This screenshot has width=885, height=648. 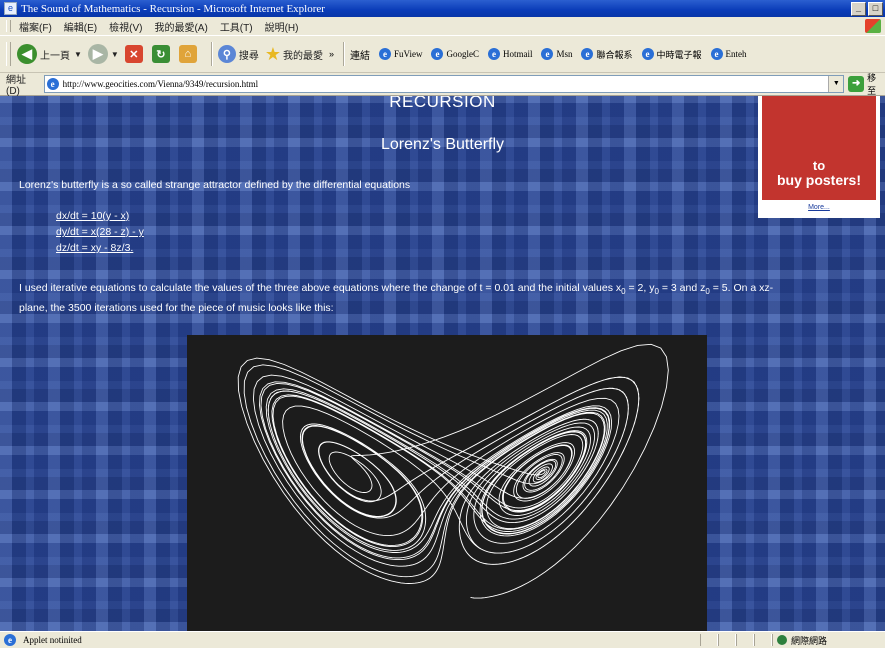 What do you see at coordinates (442, 103) in the screenshot?
I see `page-title: RECURSION` at bounding box center [442, 103].